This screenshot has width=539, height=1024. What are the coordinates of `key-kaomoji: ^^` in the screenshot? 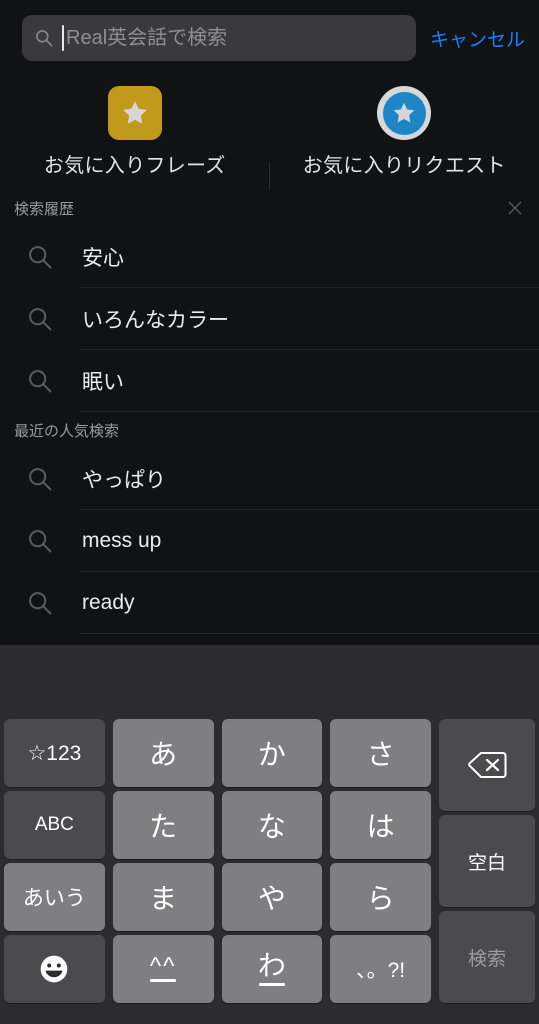 It's located at (163, 969).